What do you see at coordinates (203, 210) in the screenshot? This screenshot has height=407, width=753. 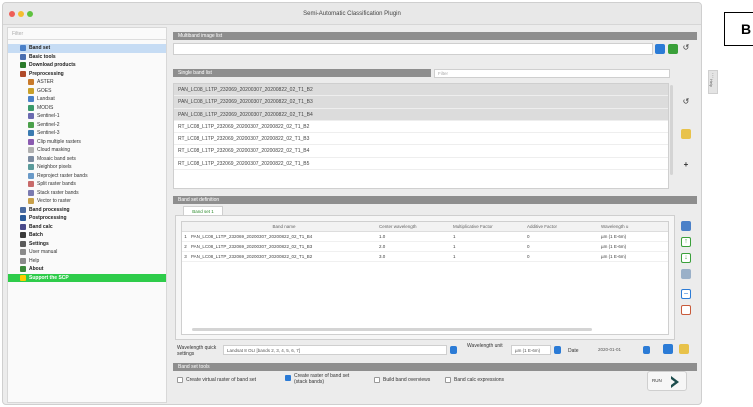 I see `tab-band-set-1: Band set 1` at bounding box center [203, 210].